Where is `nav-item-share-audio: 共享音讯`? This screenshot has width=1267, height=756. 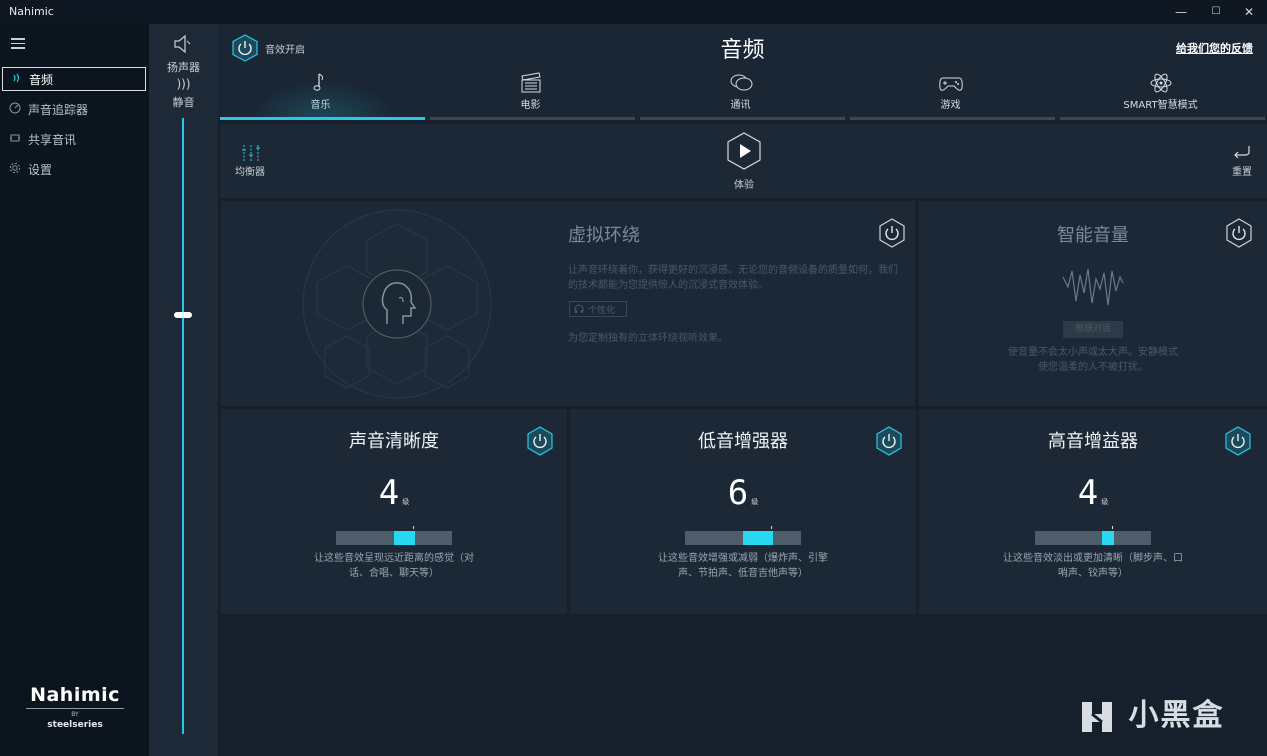 nav-item-share-audio: 共享音讯 is located at coordinates (74, 139).